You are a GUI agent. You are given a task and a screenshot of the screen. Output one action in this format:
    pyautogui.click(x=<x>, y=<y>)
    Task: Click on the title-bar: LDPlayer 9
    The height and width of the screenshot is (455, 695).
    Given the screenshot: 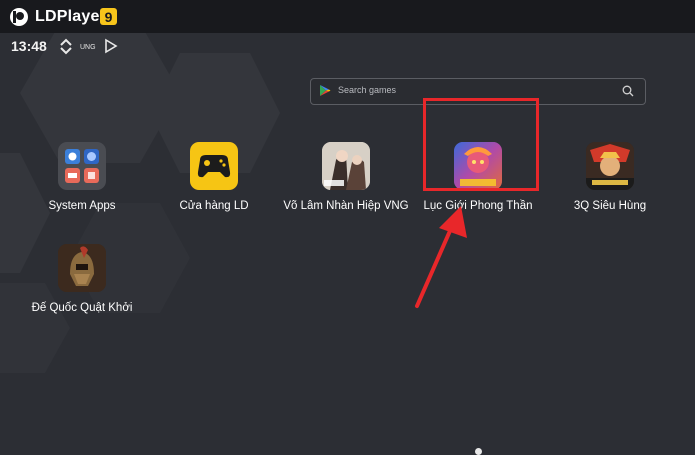 What is the action you would take?
    pyautogui.click(x=347, y=16)
    